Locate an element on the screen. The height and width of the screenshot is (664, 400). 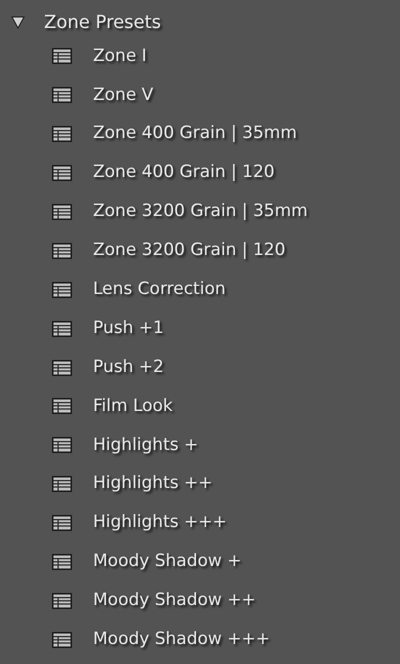
preset-name: Highlights ++ is located at coordinates (152, 484).